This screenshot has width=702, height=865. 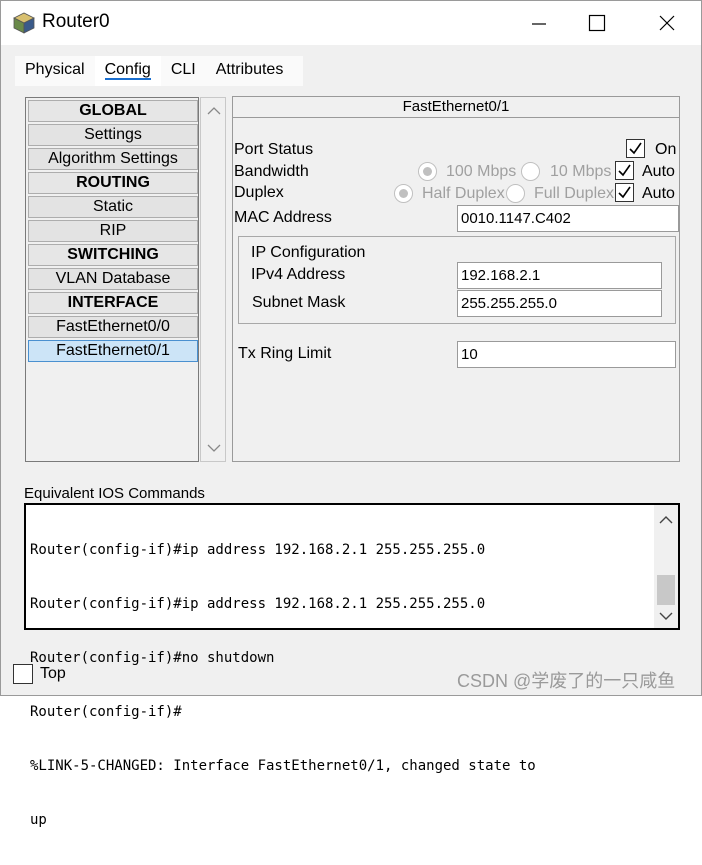 What do you see at coordinates (515, 193) in the screenshot?
I see `duplex-full-radio` at bounding box center [515, 193].